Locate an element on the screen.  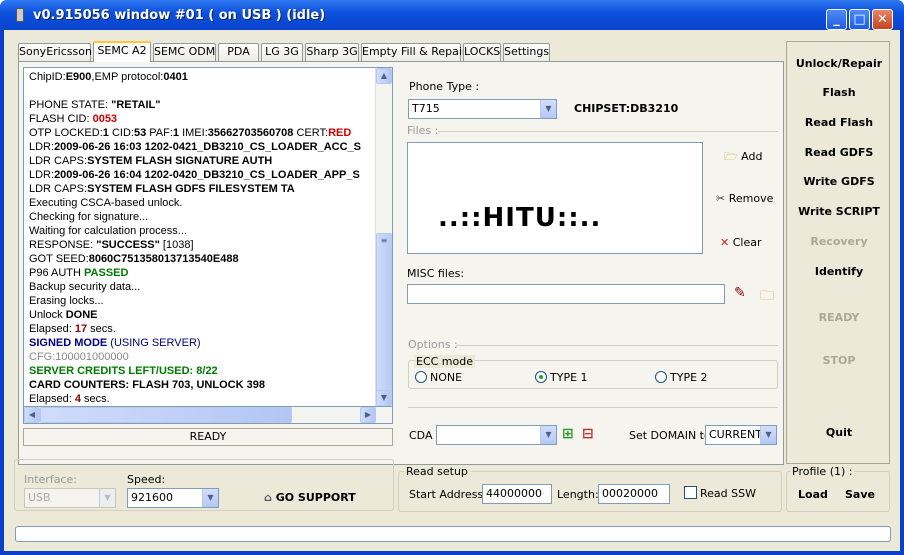
log-segment: , UNLOCK is located at coordinates (218, 385).